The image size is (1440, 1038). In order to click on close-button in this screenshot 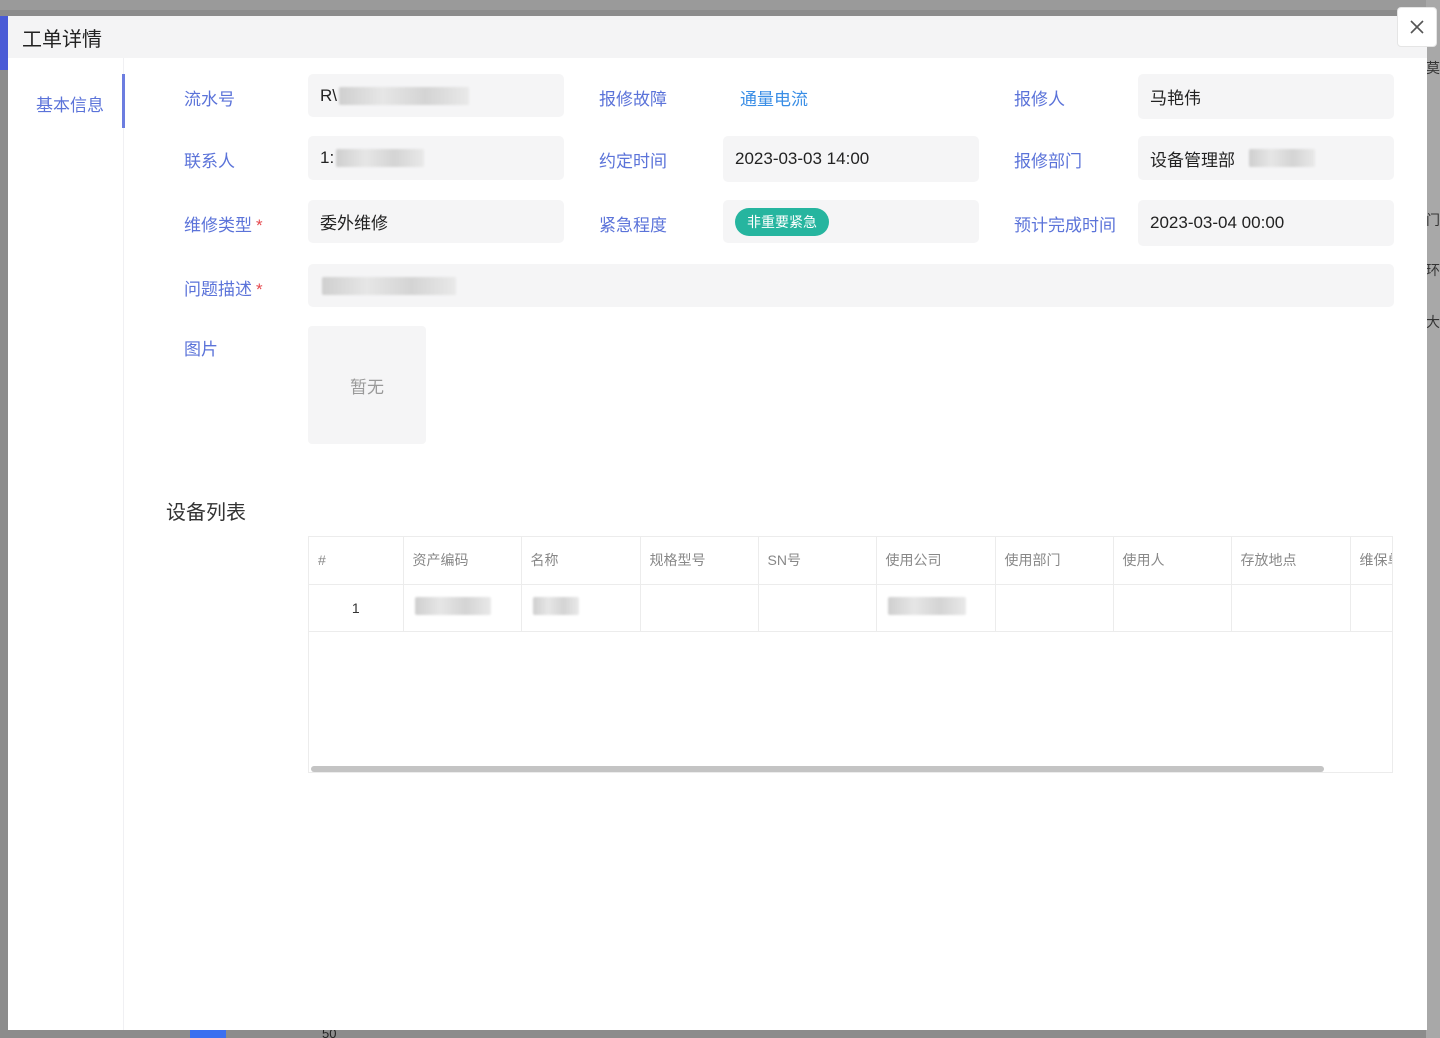, I will do `click(1417, 27)`.